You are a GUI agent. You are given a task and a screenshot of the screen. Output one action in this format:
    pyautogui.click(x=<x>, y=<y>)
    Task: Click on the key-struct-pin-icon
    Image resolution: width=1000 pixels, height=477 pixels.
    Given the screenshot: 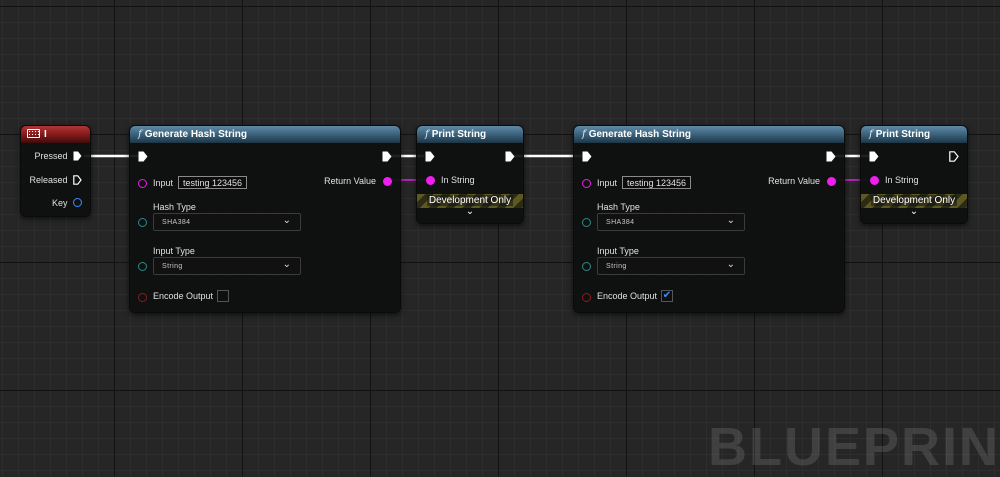 What is the action you would take?
    pyautogui.click(x=77, y=203)
    